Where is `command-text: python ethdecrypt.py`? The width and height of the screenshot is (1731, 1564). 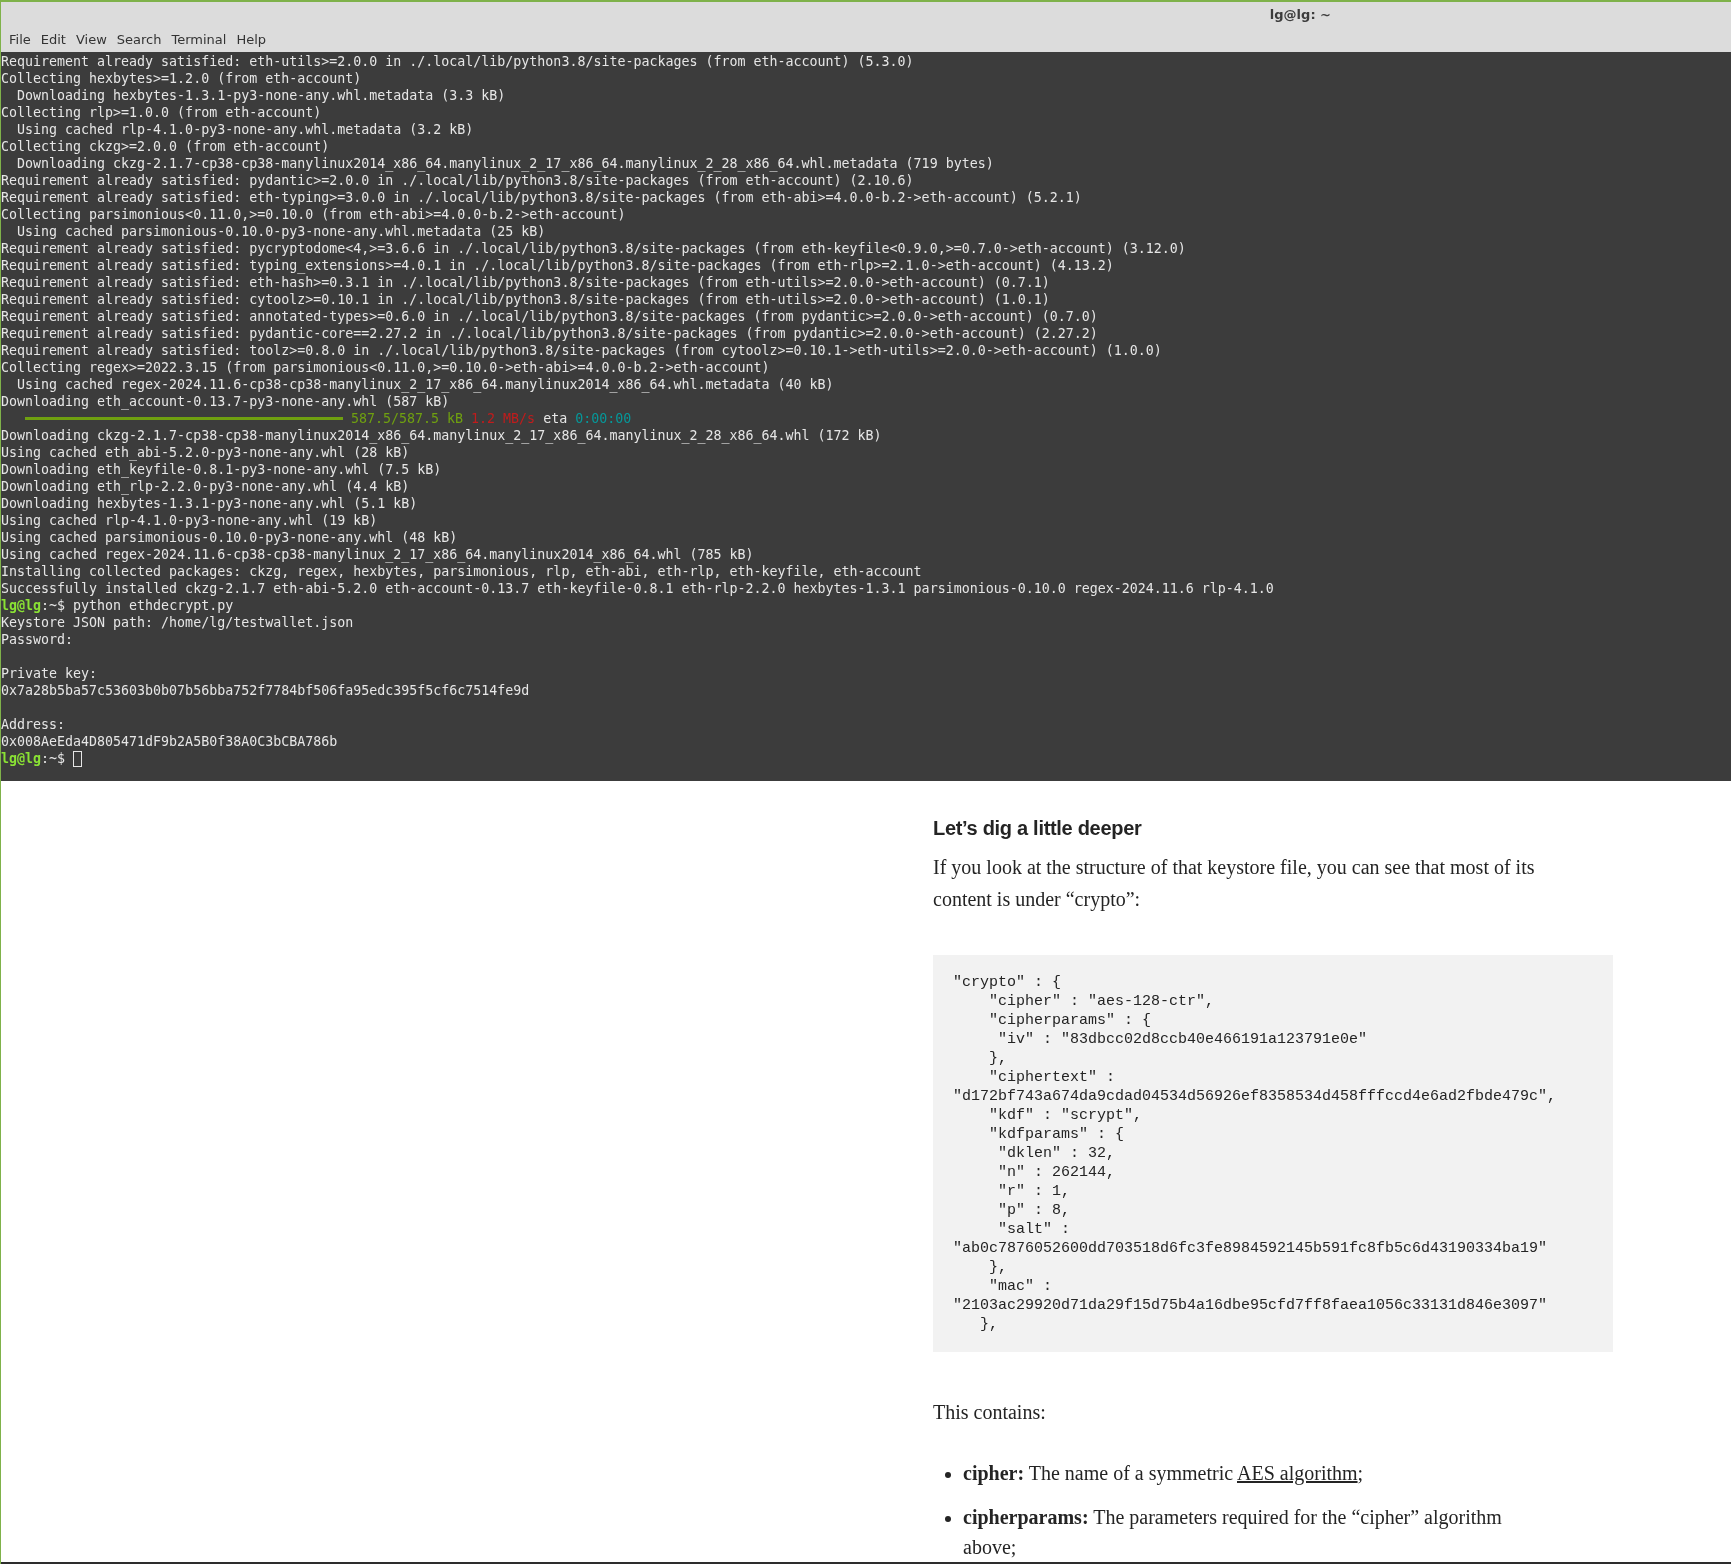
command-text: python ethdecrypt.py is located at coordinates (153, 605).